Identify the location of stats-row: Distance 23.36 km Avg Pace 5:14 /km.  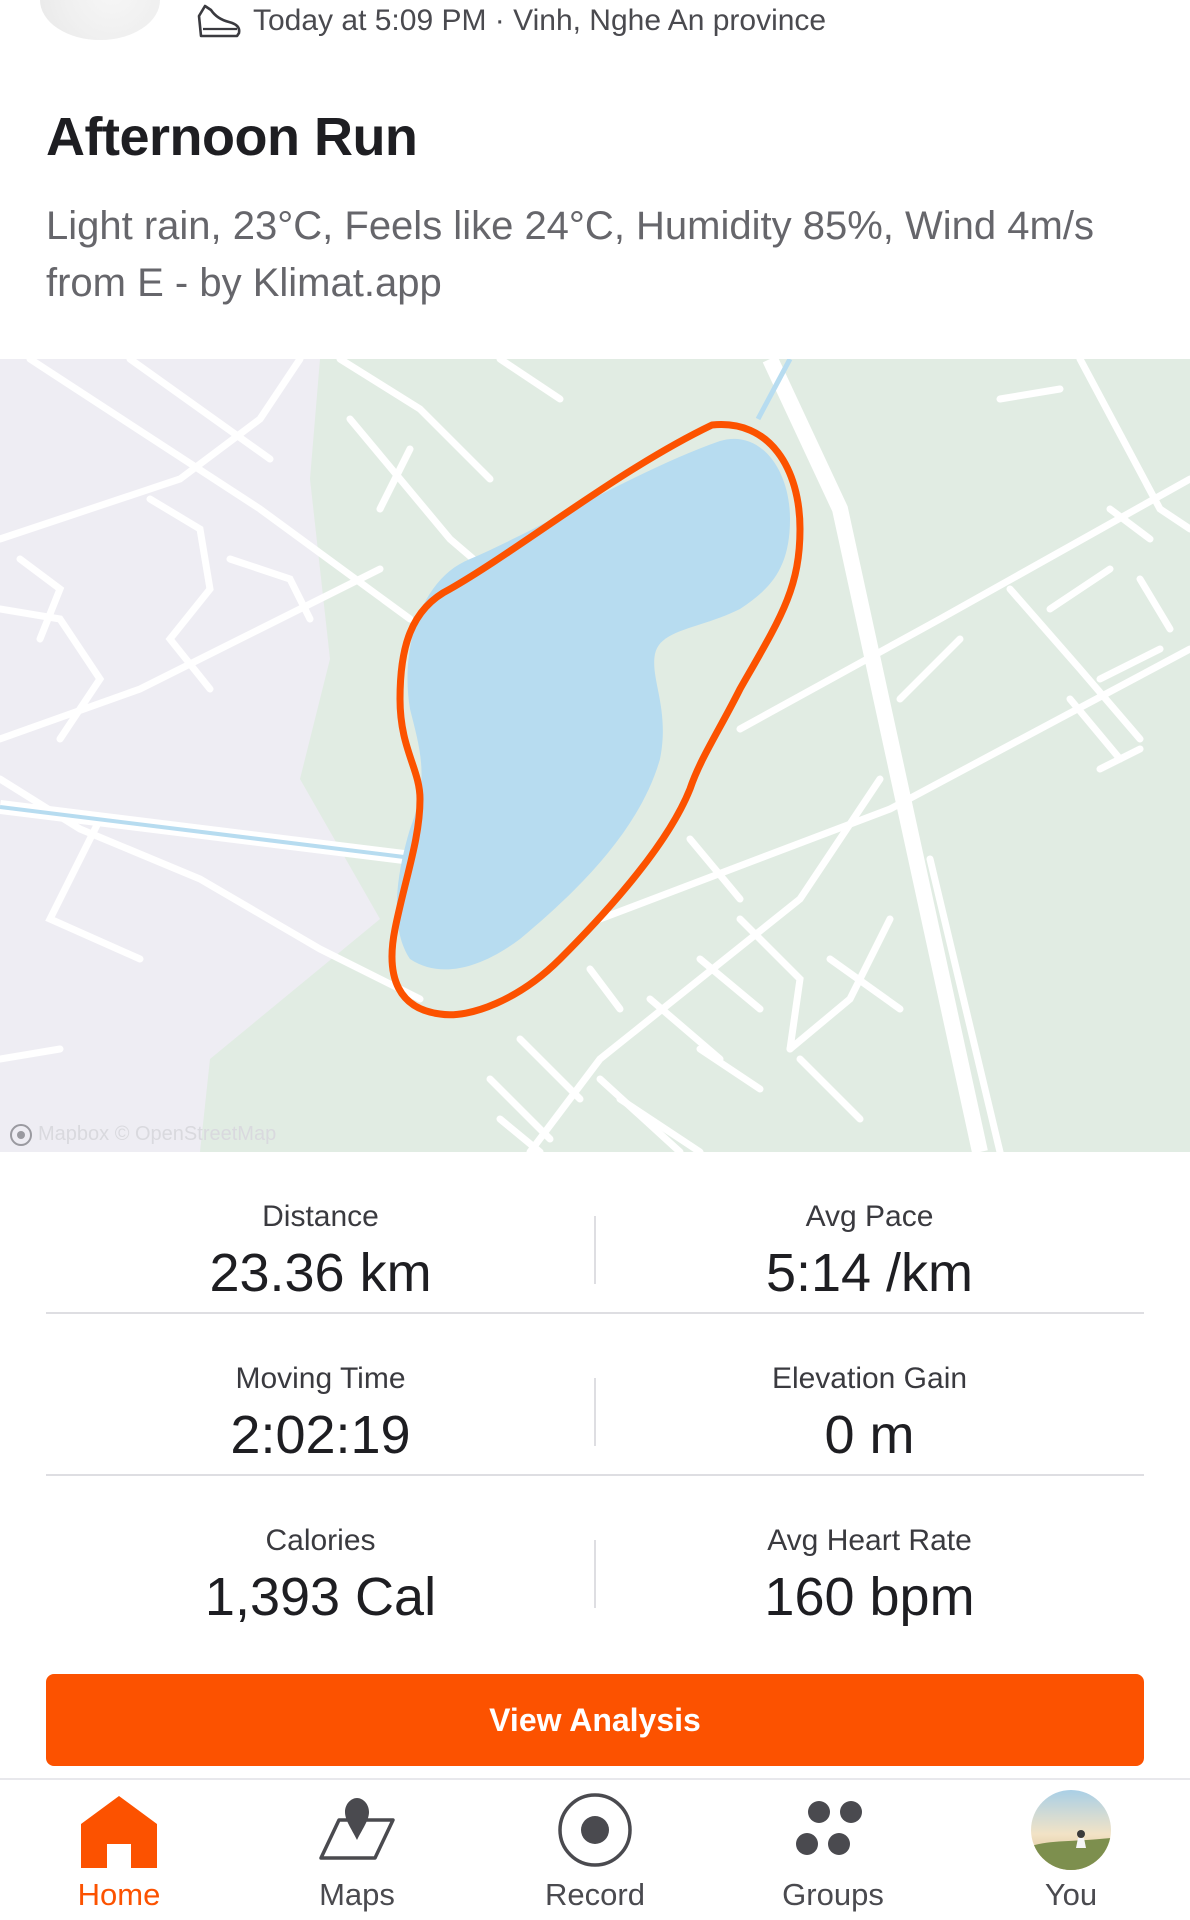
(595, 1233).